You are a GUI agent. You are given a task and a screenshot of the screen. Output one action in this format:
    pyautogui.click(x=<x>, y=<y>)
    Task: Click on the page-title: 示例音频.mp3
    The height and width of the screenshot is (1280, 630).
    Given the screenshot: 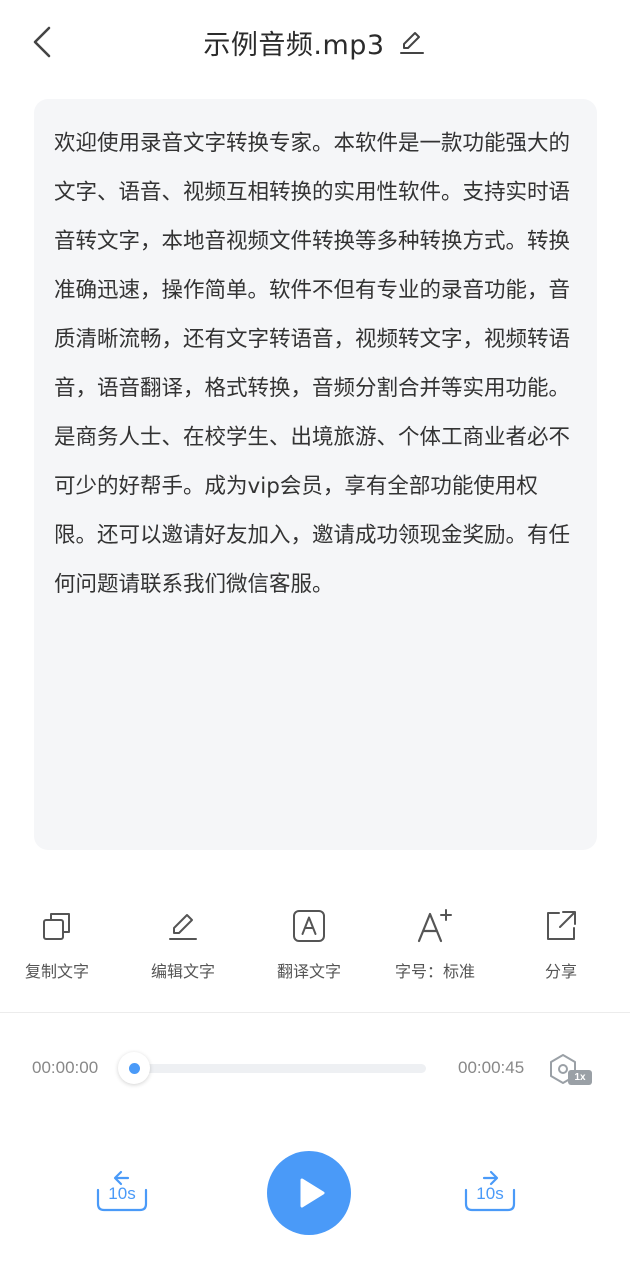 What is the action you would take?
    pyautogui.click(x=294, y=45)
    